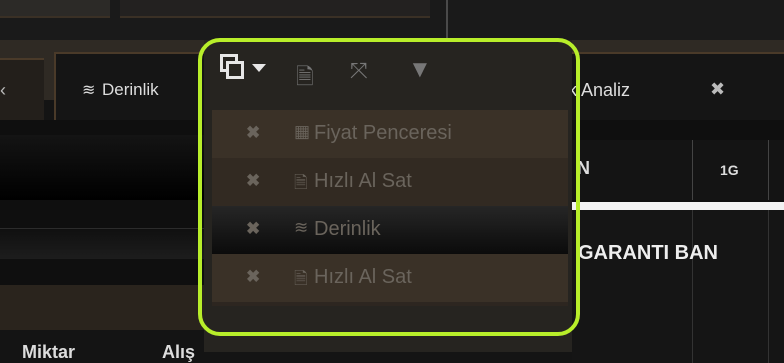 The height and width of the screenshot is (363, 784). I want to click on column-header-1g: 1G, so click(729, 170).